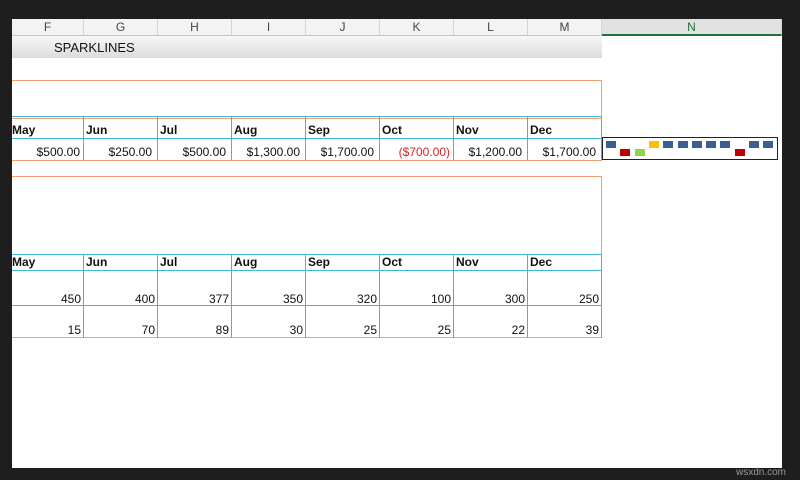 Image resolution: width=800 pixels, height=480 pixels. What do you see at coordinates (541, 262) in the screenshot?
I see `table2-month-dec: Dec` at bounding box center [541, 262].